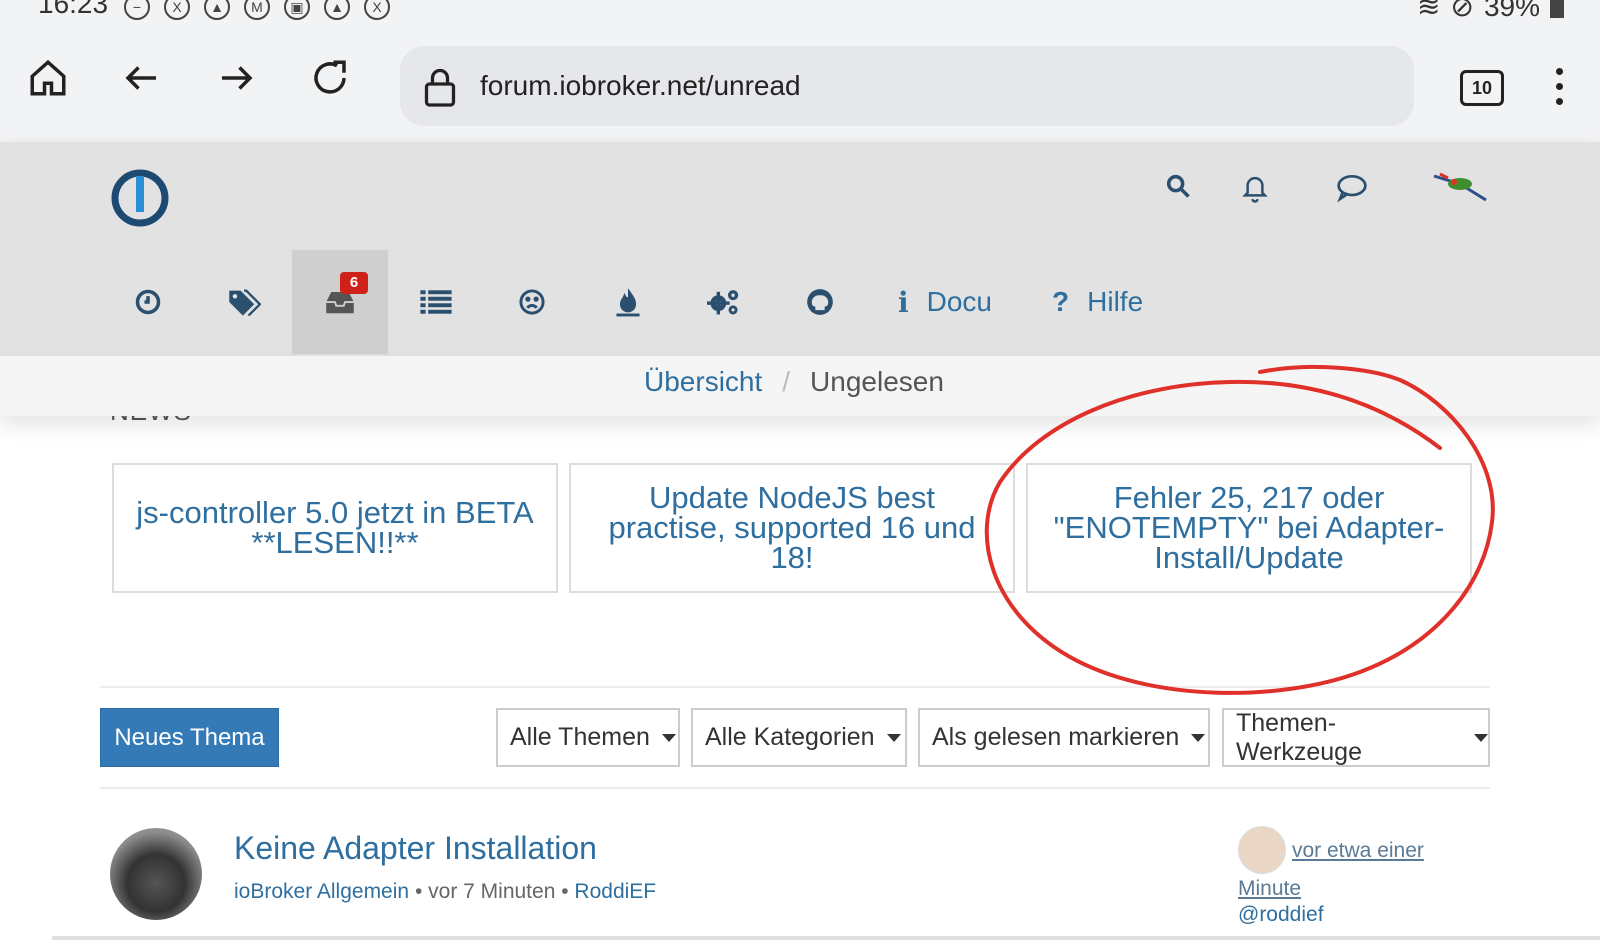 The height and width of the screenshot is (940, 1600). What do you see at coordinates (1056, 737) in the screenshot?
I see `mark-read-label: Als gelesen markieren` at bounding box center [1056, 737].